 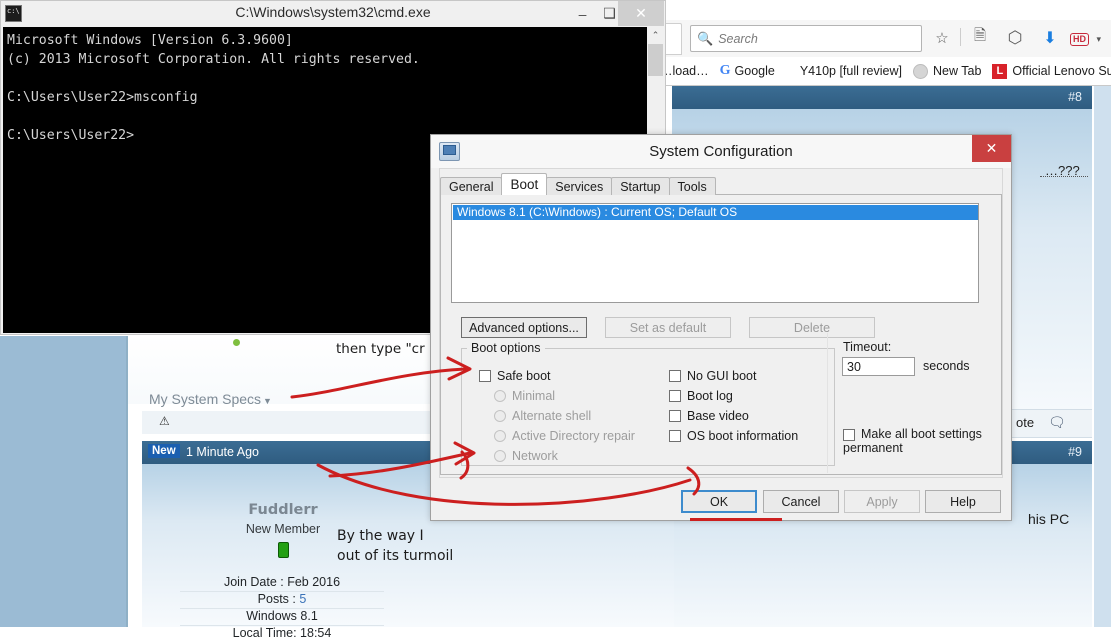 What do you see at coordinates (1064, 176) in the screenshot?
I see `post-8-underline` at bounding box center [1064, 176].